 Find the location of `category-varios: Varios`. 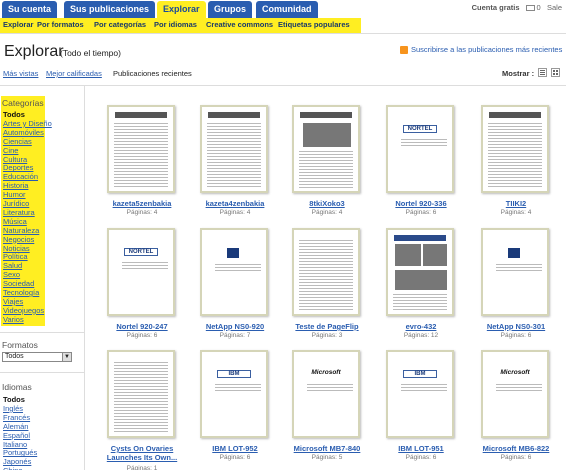

category-varios: Varios is located at coordinates (13, 319).